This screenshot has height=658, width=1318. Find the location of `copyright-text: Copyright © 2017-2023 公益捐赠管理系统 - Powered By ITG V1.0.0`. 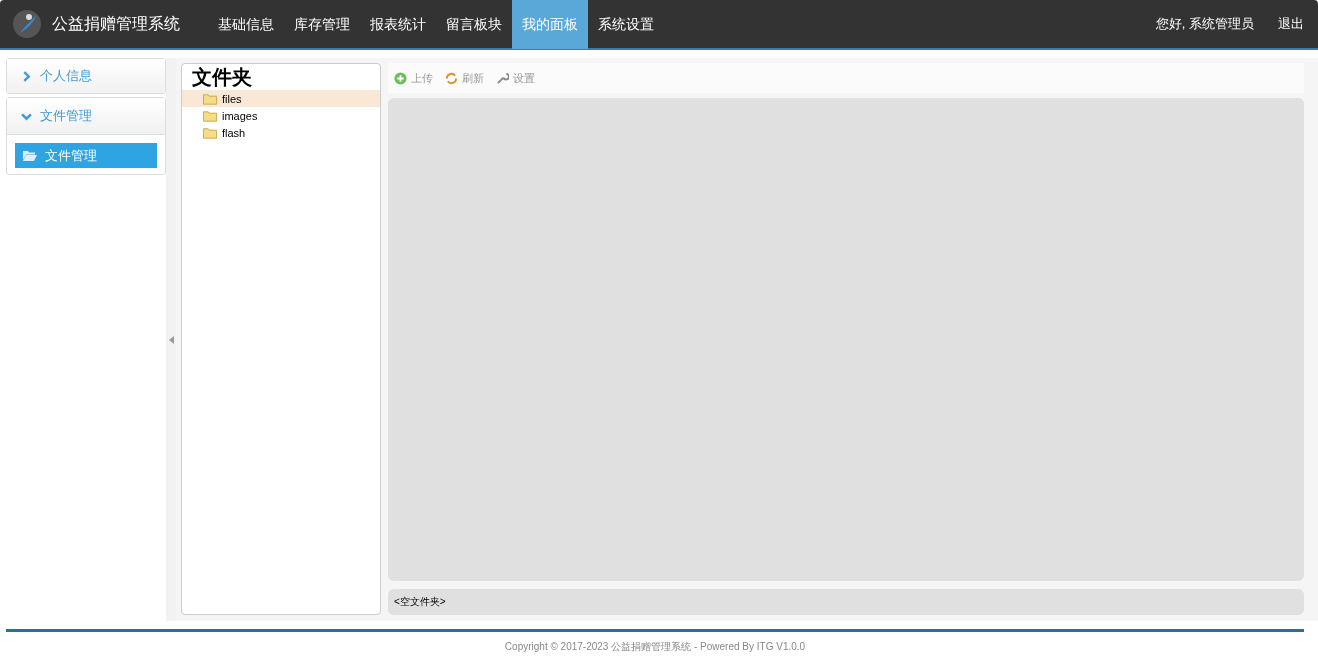

copyright-text: Copyright © 2017-2023 公益捐赠管理系统 - Powered By ITG V1.0.0 is located at coordinates (655, 646).